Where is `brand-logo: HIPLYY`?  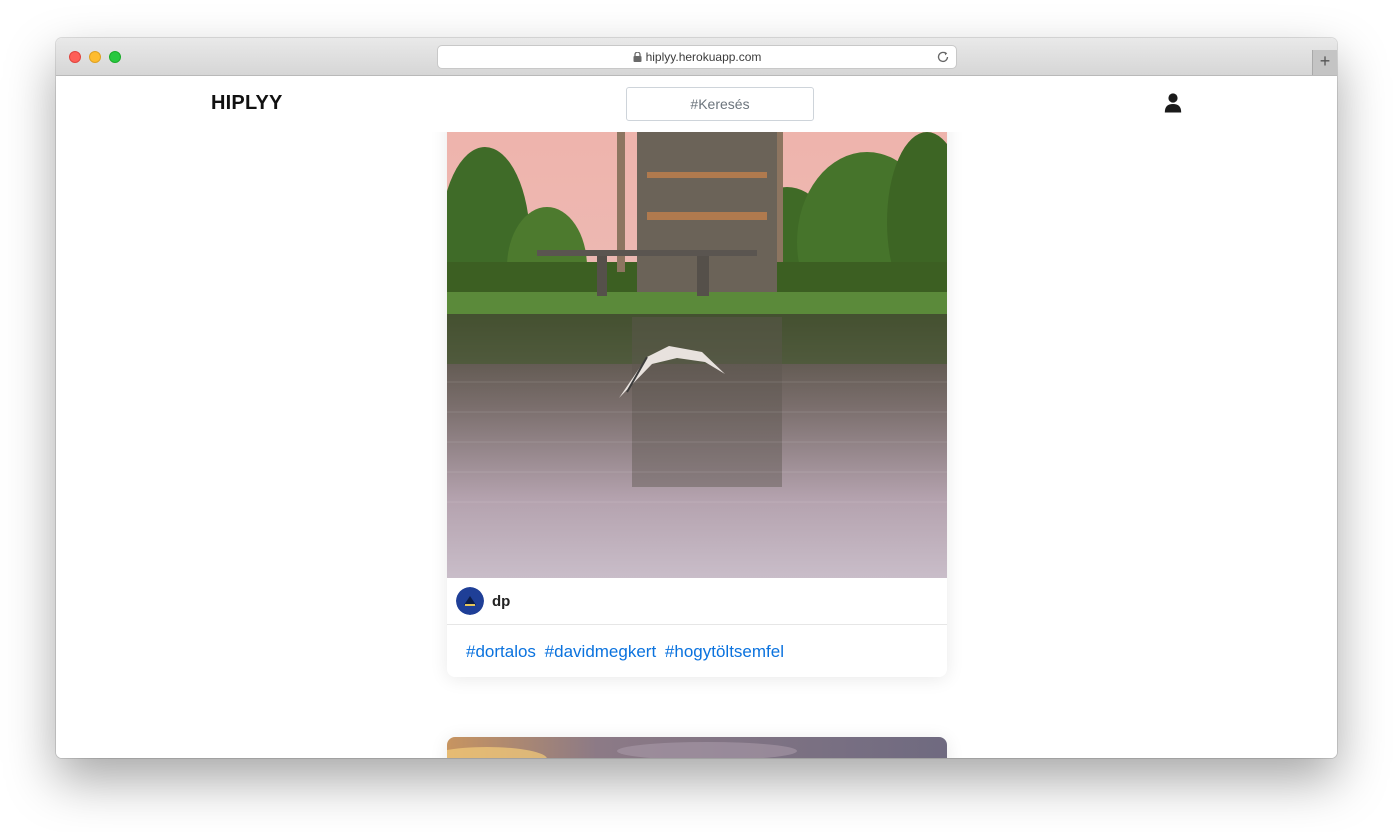 brand-logo: HIPLYY is located at coordinates (247, 103).